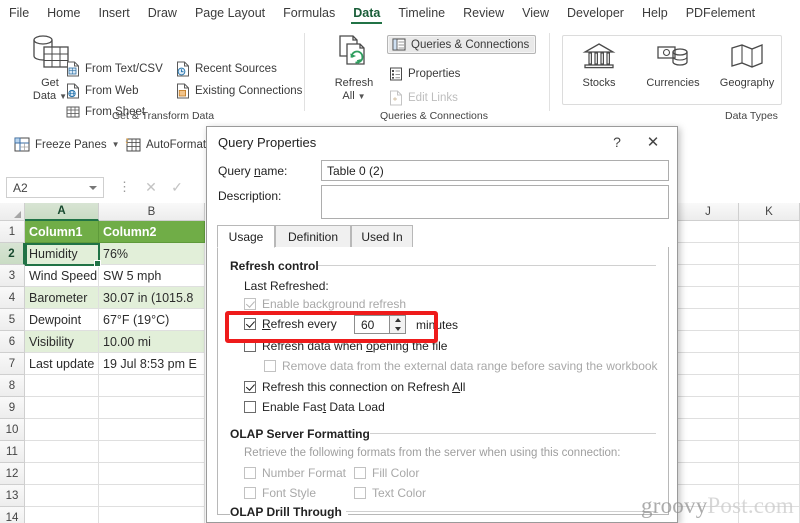 Image resolution: width=800 pixels, height=523 pixels. I want to click on cell-k5, so click(769, 320).